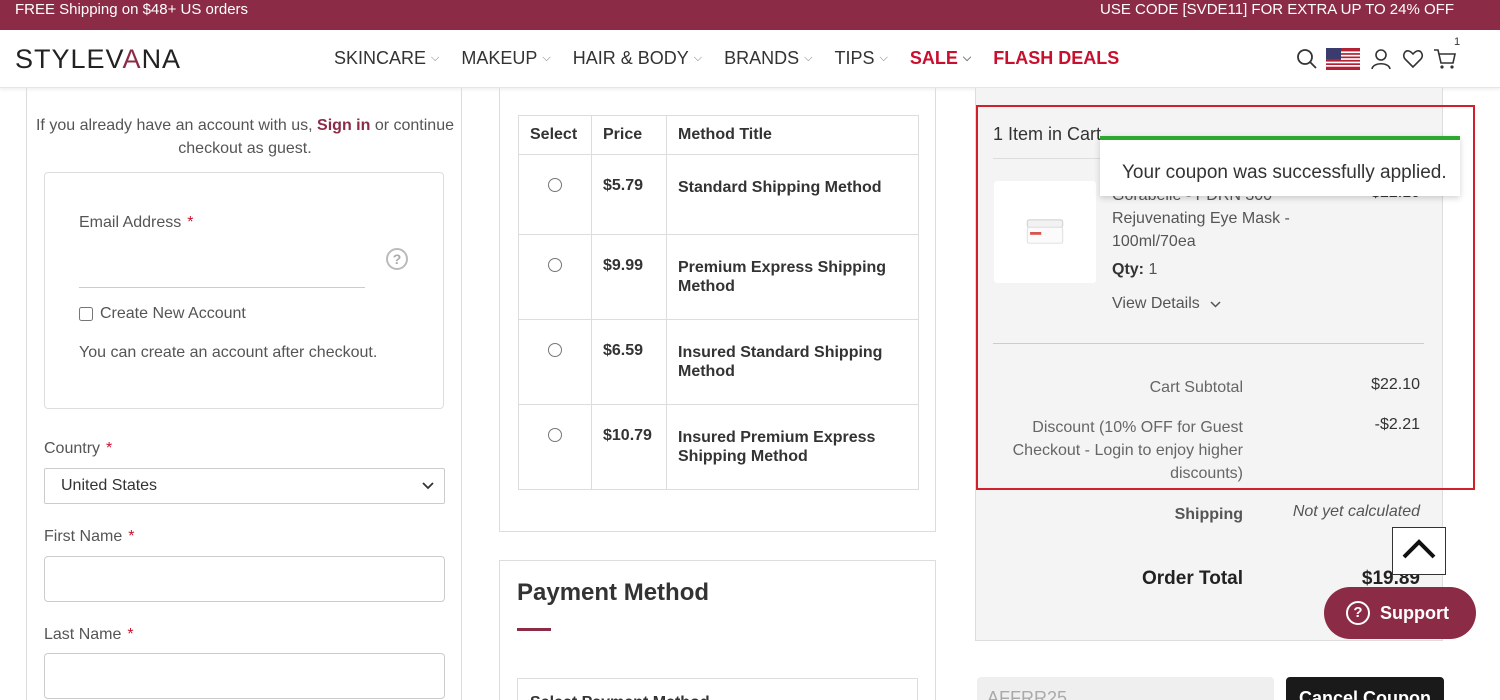 Image resolution: width=1500 pixels, height=700 pixels. I want to click on discount-value: -$2.21, so click(1397, 424).